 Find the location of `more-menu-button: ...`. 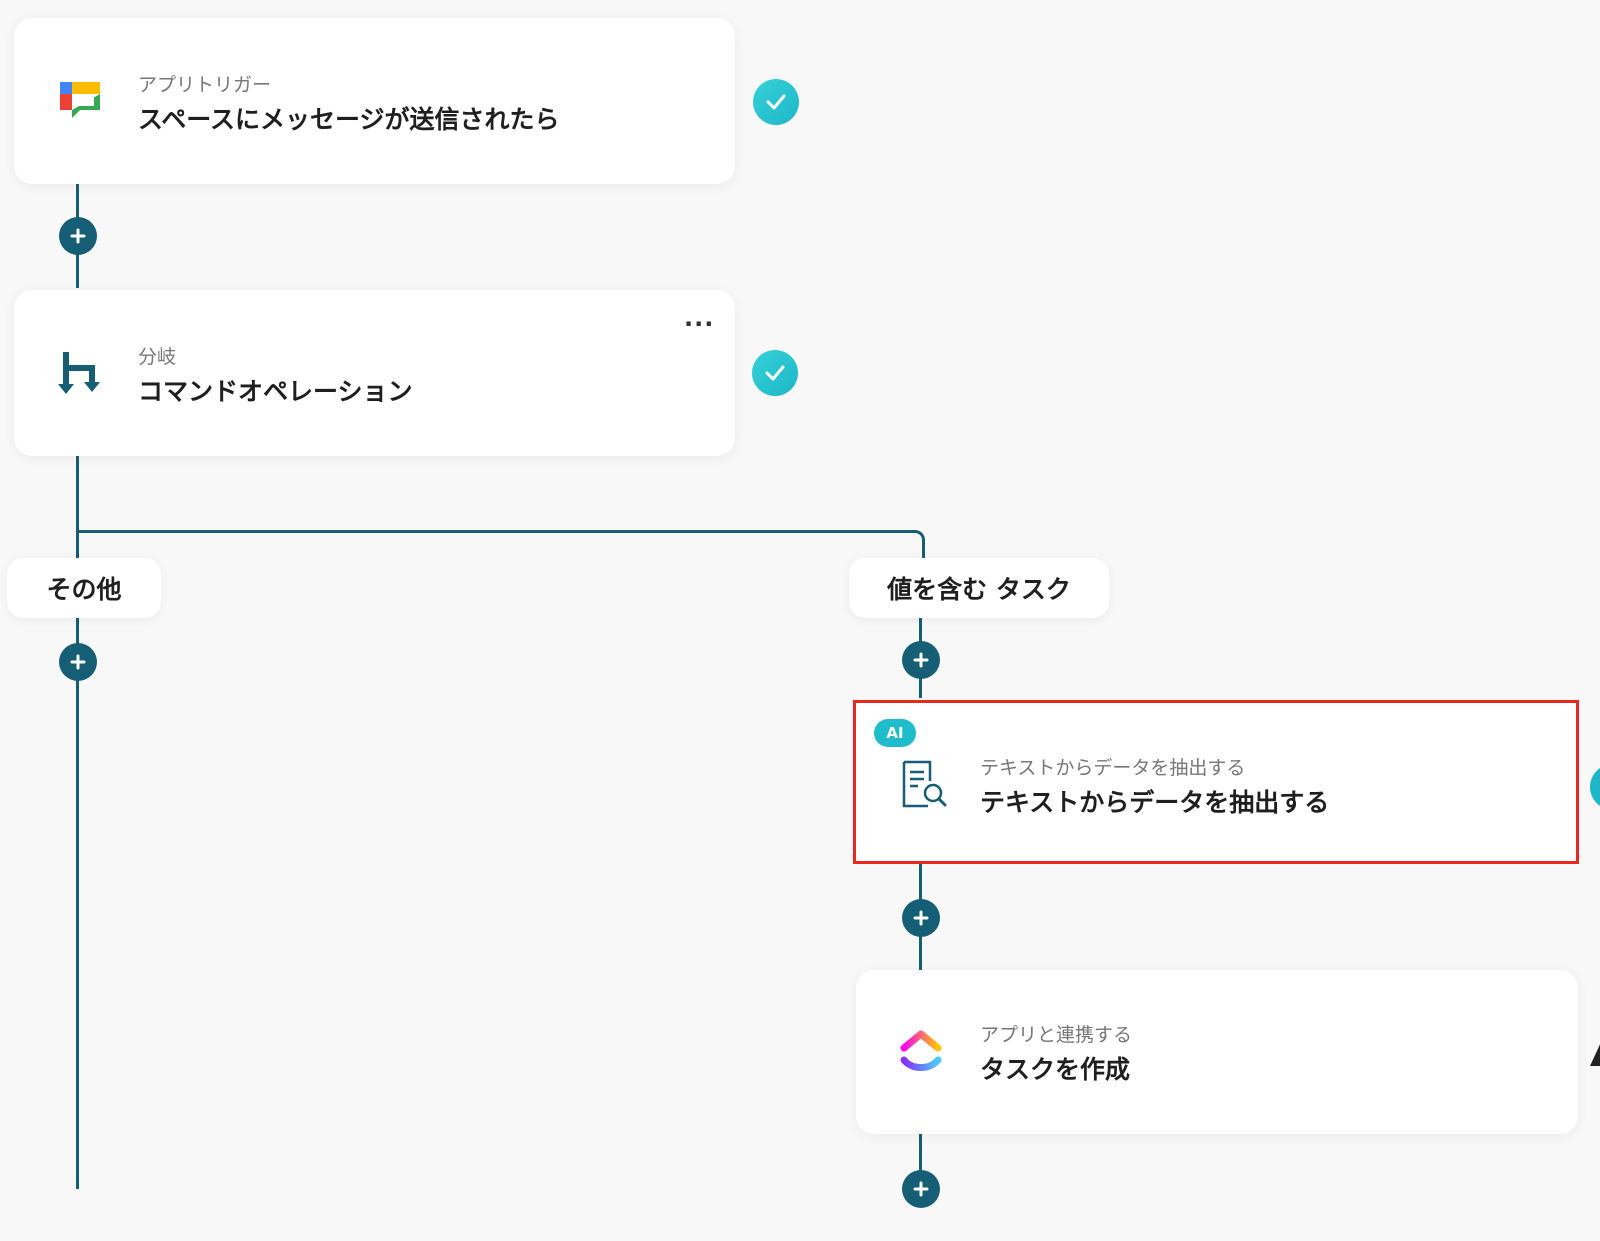

more-menu-button: ... is located at coordinates (699, 318).